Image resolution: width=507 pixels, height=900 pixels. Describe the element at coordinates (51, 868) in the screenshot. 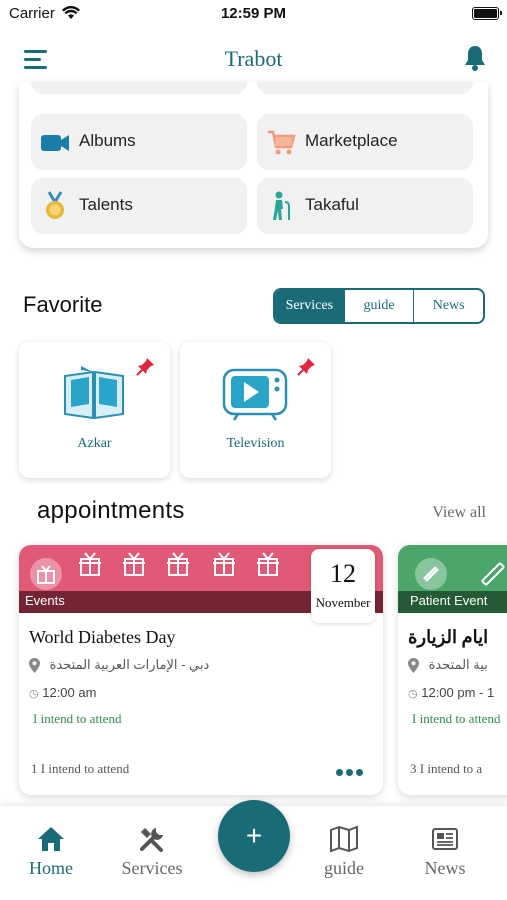

I see `tab-label: Home` at that location.